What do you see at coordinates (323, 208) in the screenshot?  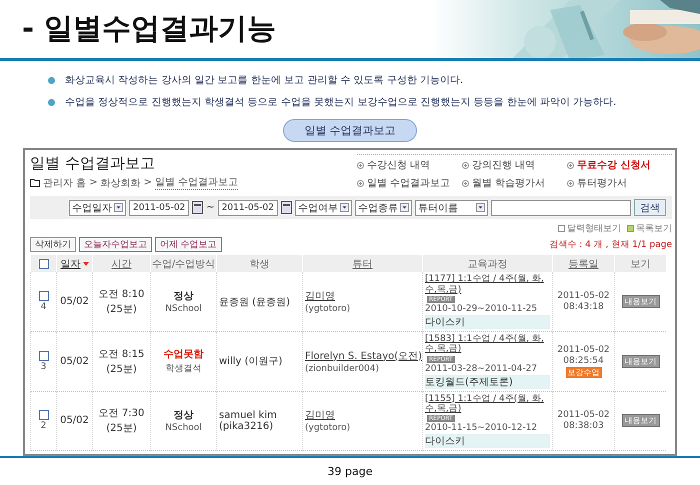 I see `status-select: 수업여부` at bounding box center [323, 208].